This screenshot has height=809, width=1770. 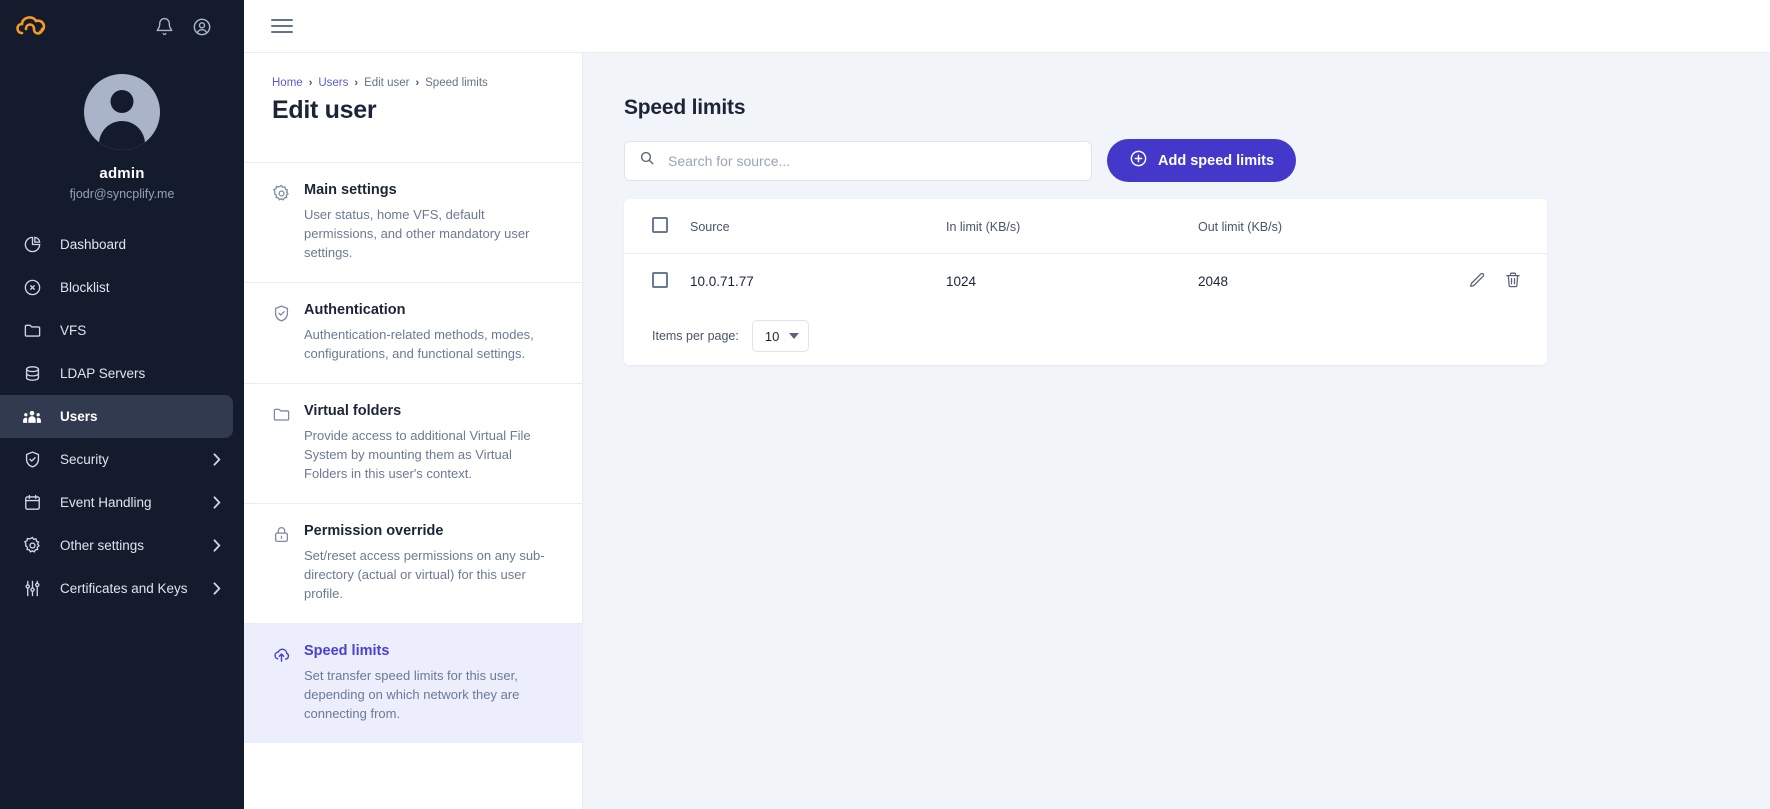 I want to click on search-input, so click(x=871, y=160).